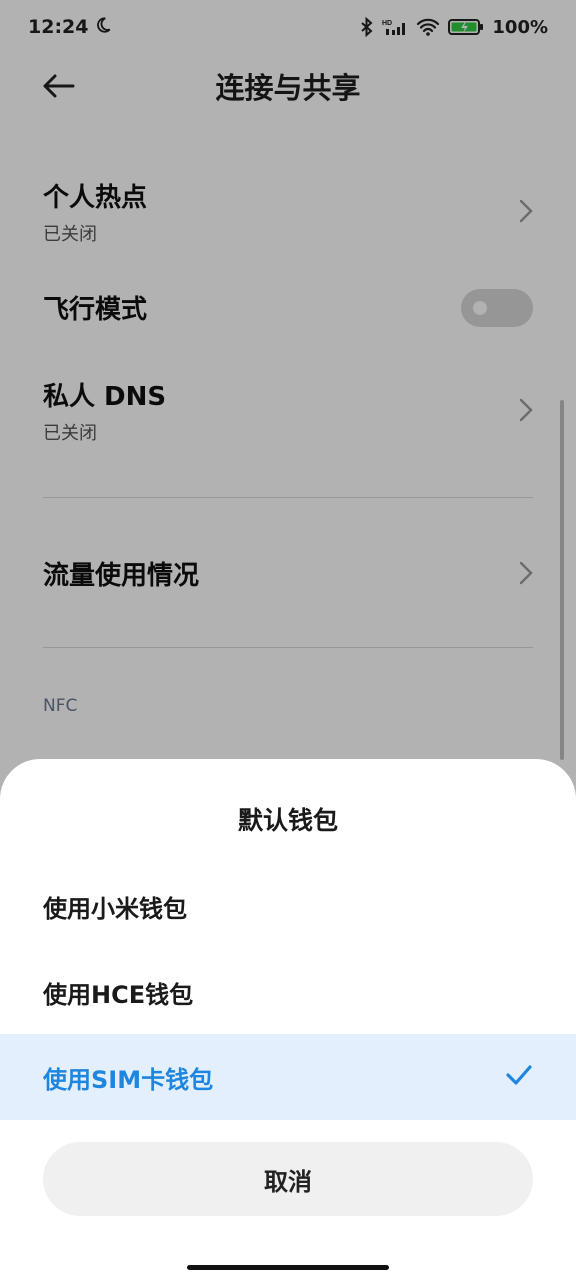 The width and height of the screenshot is (576, 1280). What do you see at coordinates (288, 906) in the screenshot?
I see `option-mi-wallet: 使用小米钱包` at bounding box center [288, 906].